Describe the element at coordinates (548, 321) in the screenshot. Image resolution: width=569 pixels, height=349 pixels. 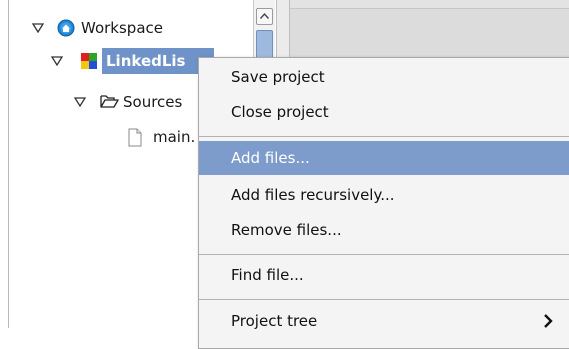
I see `chevron-right-icon` at that location.